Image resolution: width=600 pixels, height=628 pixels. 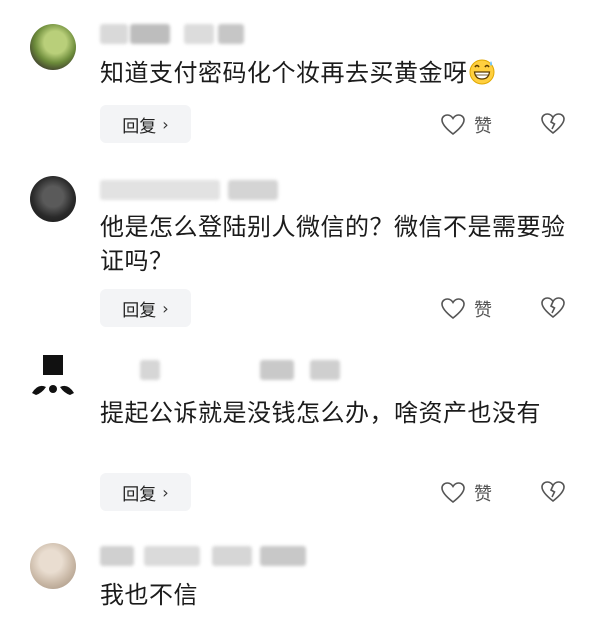 What do you see at coordinates (335, 595) in the screenshot?
I see `comment-text: 我也不信` at bounding box center [335, 595].